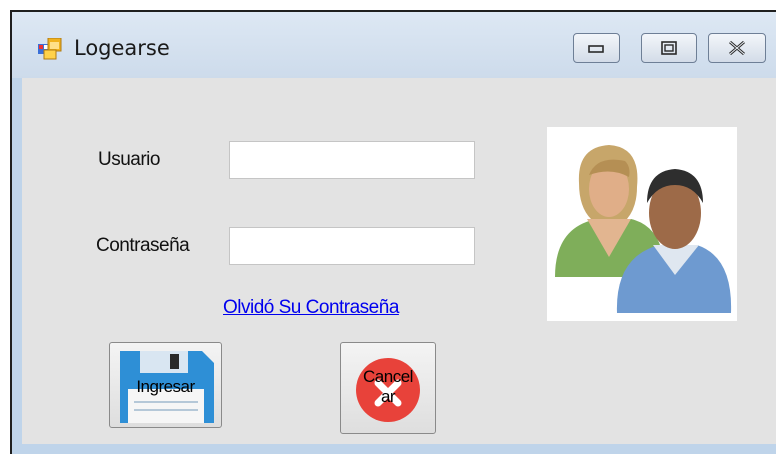 This screenshot has width=776, height=454. What do you see at coordinates (352, 160) in the screenshot?
I see `usuario-input` at bounding box center [352, 160].